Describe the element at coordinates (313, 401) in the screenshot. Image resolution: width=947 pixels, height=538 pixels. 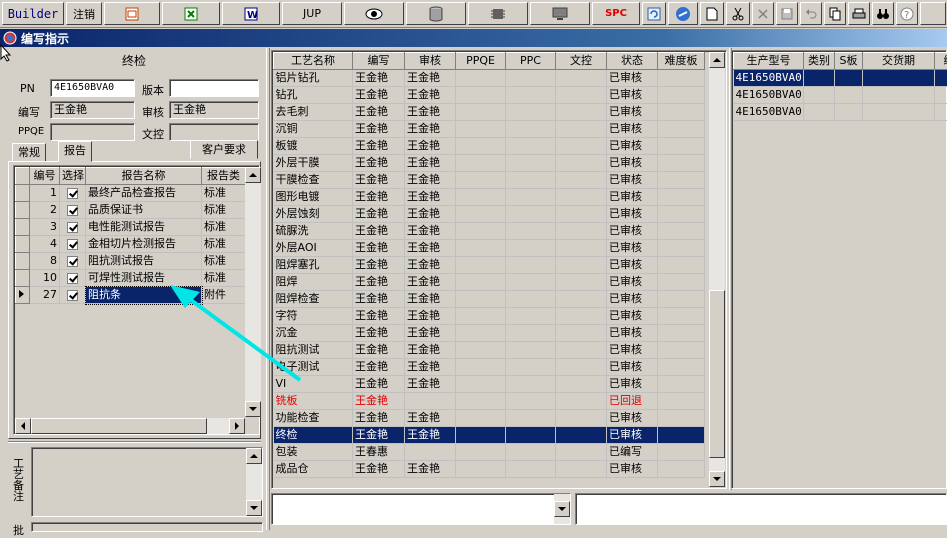
I see `process-name-cell: 铣板` at that location.